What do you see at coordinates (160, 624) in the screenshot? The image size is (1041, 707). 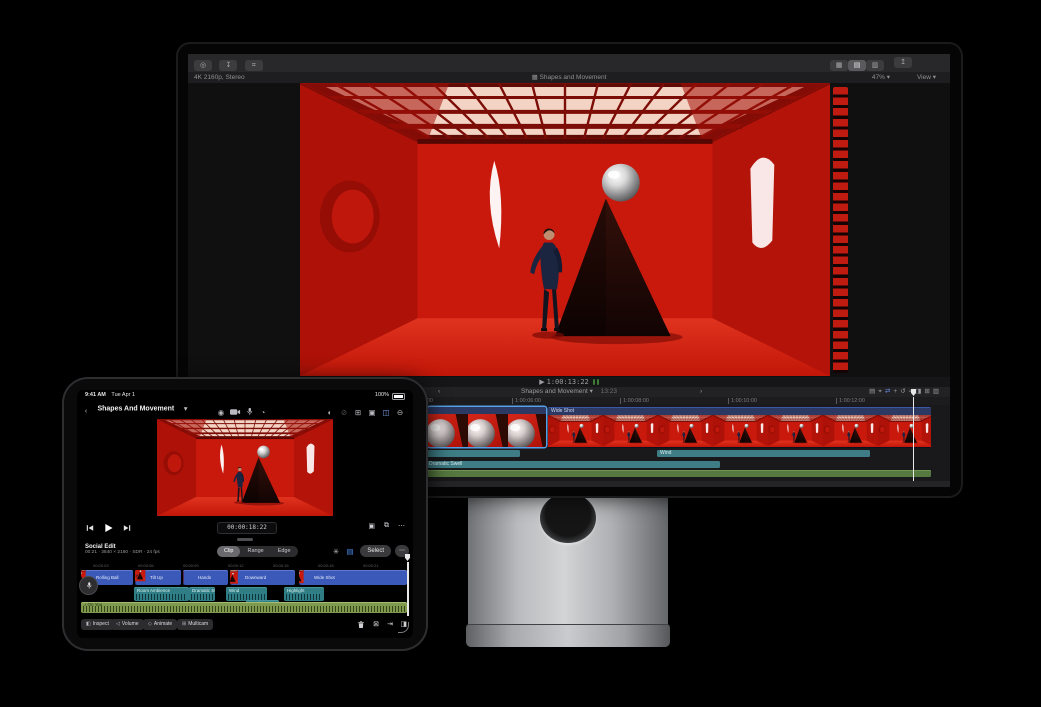 I see `animate-button: ◇ Animate` at bounding box center [160, 624].